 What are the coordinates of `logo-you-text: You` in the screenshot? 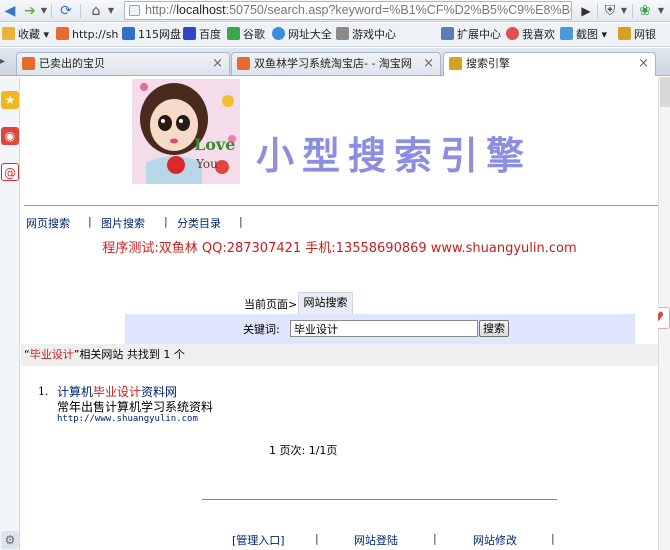 It's located at (207, 164).